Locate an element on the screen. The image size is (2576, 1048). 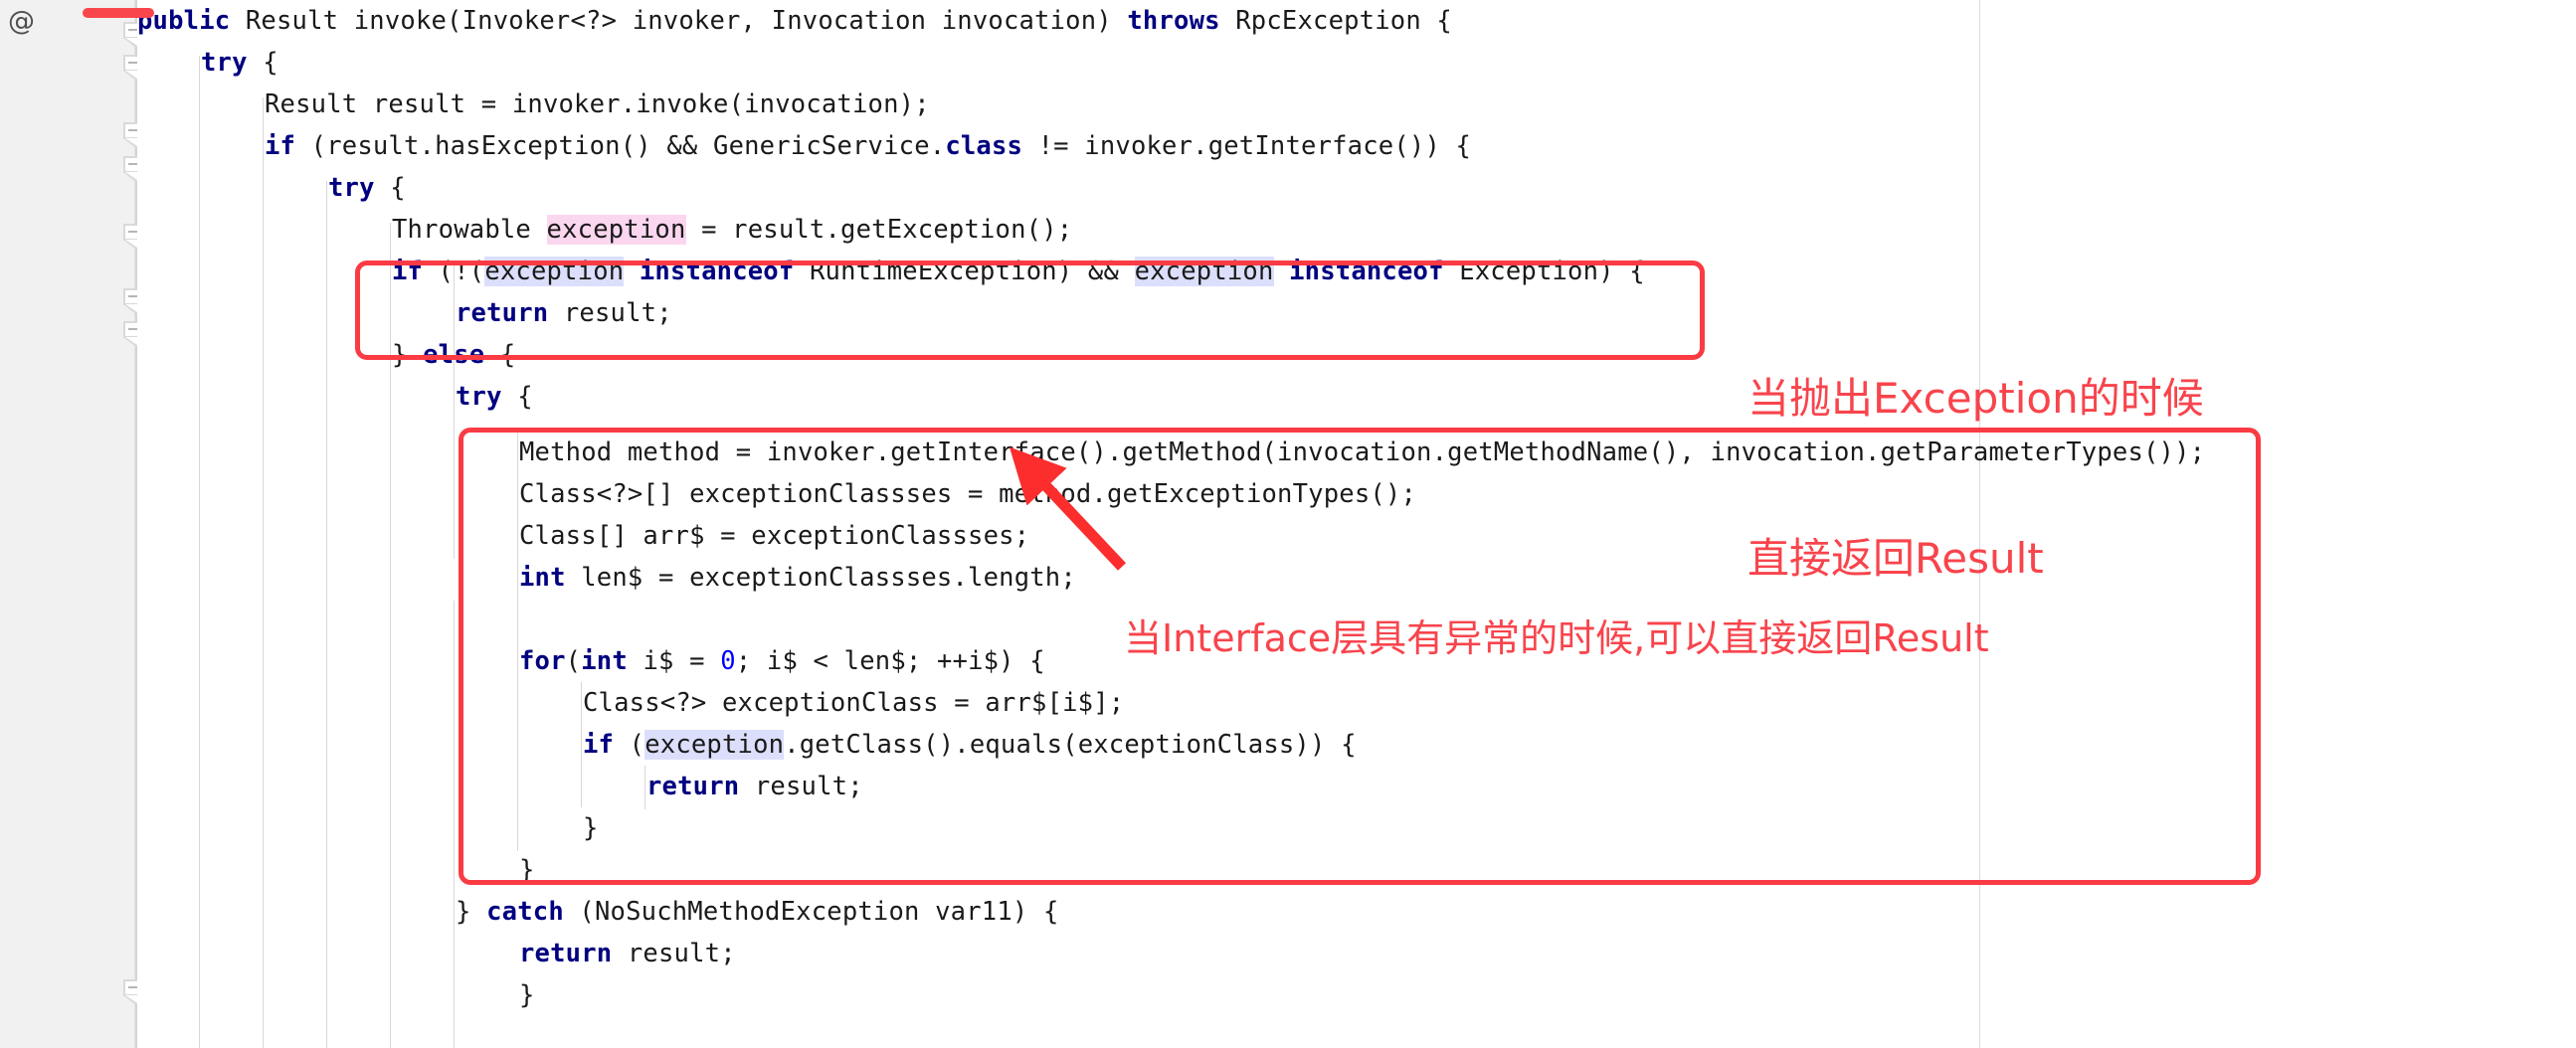
code-line is located at coordinates (527, 619).